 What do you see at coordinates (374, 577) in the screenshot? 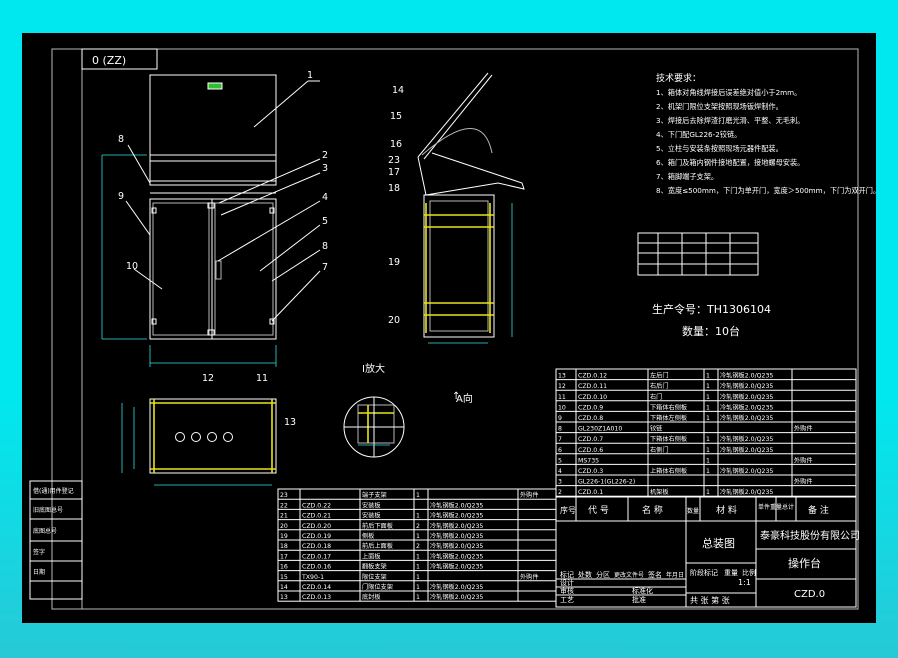
I see `bom_left-r8-c2: 限位支架` at bounding box center [374, 577].